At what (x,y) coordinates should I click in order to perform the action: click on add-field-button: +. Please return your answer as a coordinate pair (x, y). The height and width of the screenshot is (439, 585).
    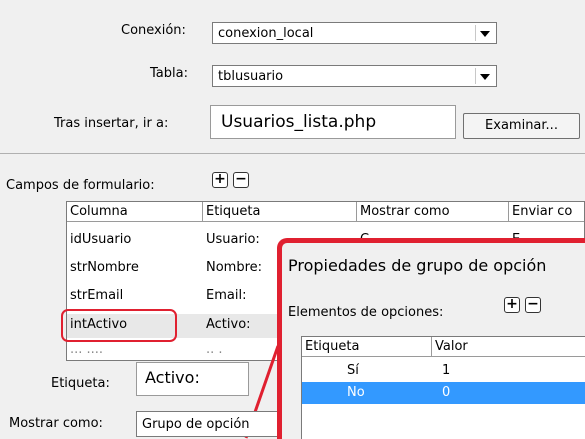
    Looking at the image, I should click on (220, 180).